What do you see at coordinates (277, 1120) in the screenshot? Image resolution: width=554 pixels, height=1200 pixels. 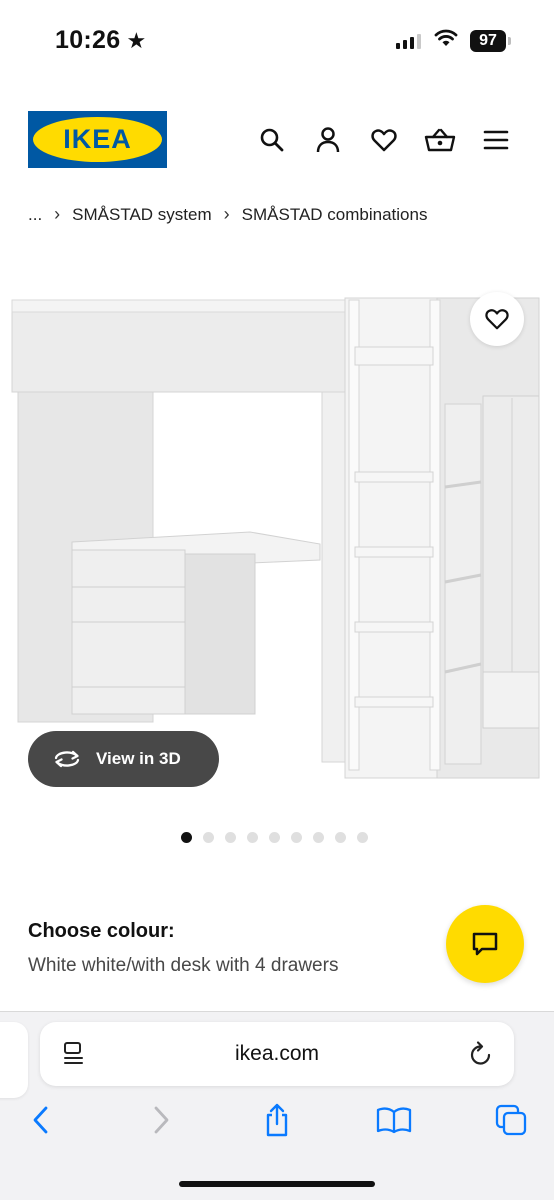 I see `share-icon` at bounding box center [277, 1120].